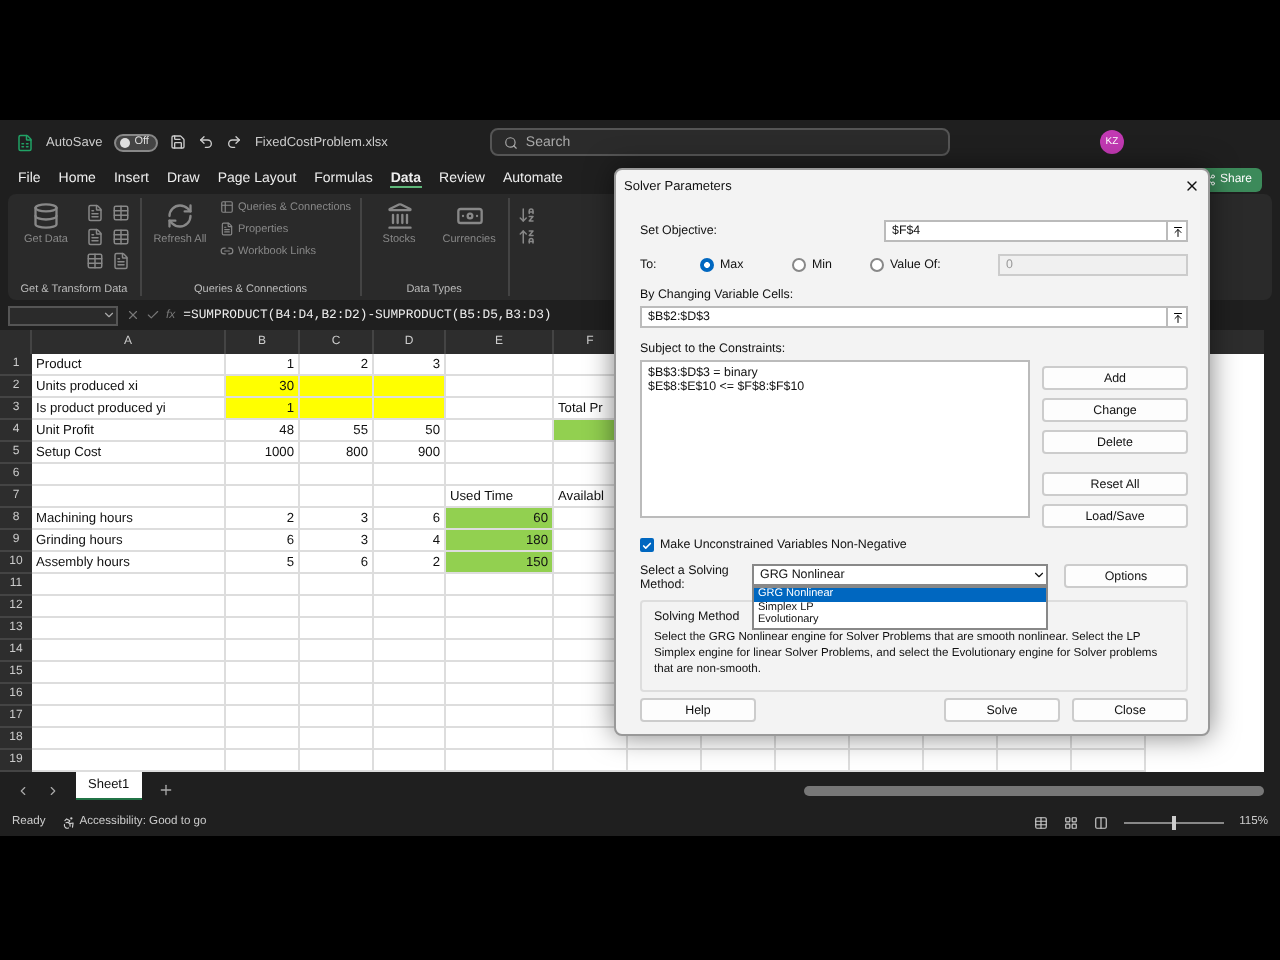 The width and height of the screenshot is (1280, 960). Describe the element at coordinates (1040, 822) in the screenshot. I see `normal-view-icon` at that location.